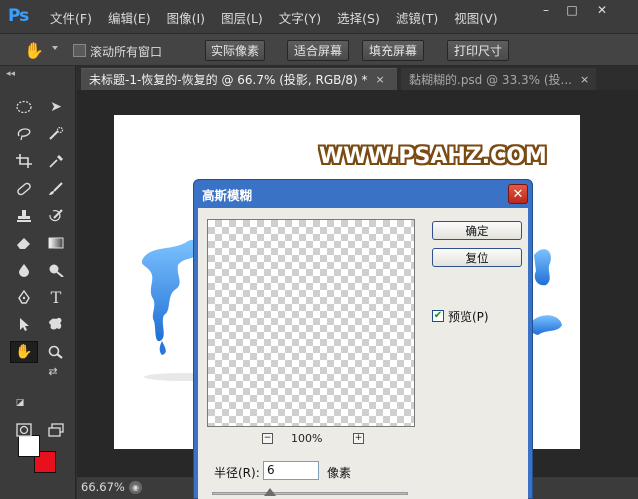 This screenshot has height=499, width=638. Describe the element at coordinates (468, 317) in the screenshot. I see `preview-checkbox-label: 预览(P)` at that location.